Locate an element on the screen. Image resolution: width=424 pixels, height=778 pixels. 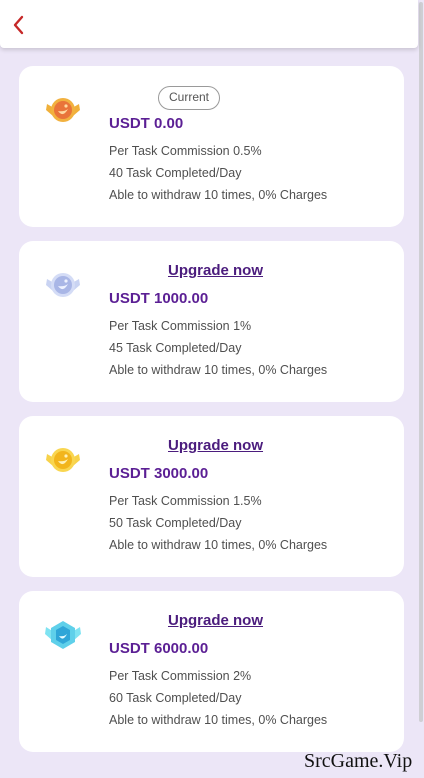
level-amount: USDT 0.00 is located at coordinates (146, 123).